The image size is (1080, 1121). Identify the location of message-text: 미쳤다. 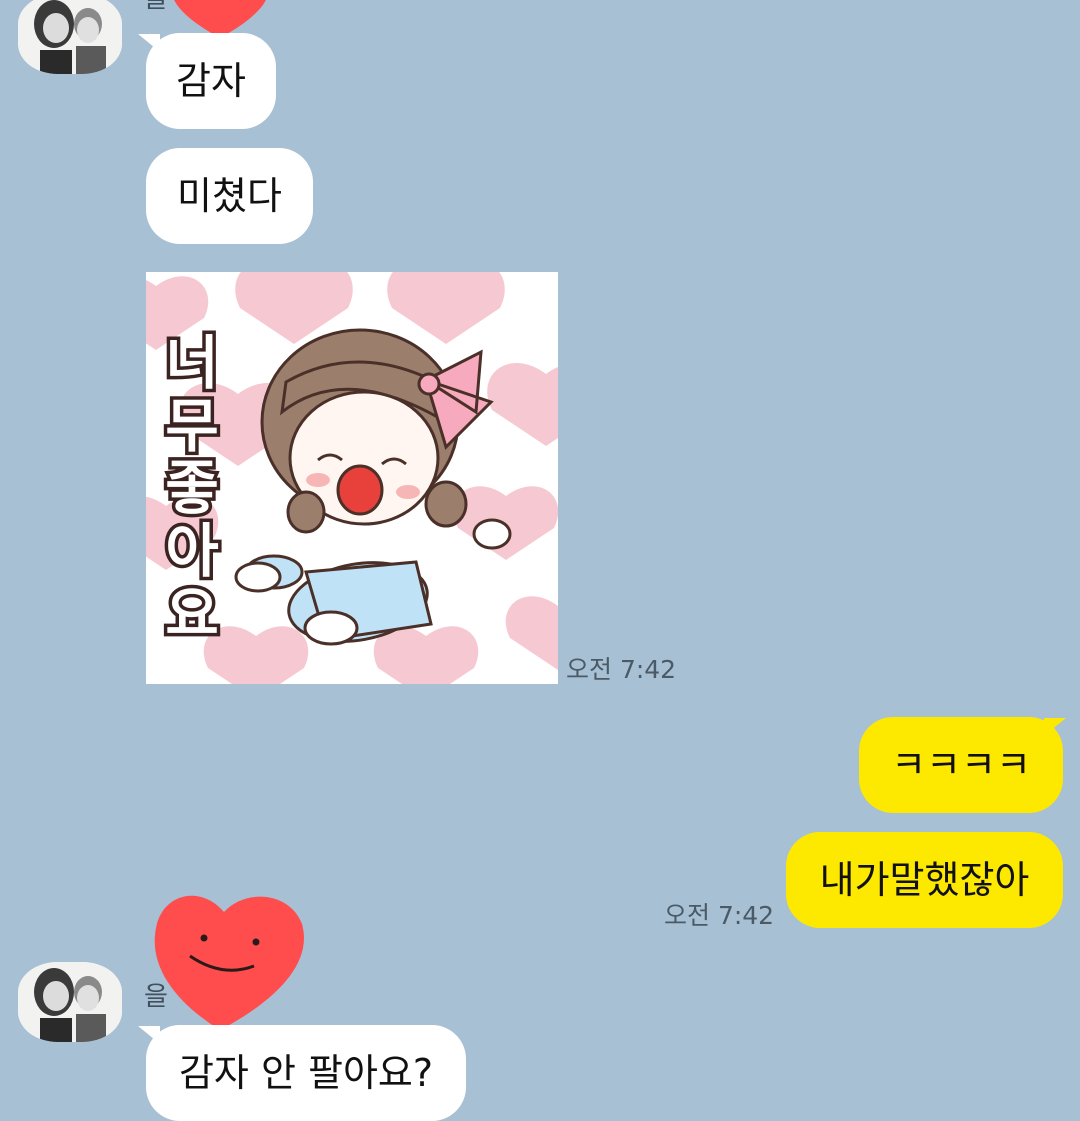
(229, 196).